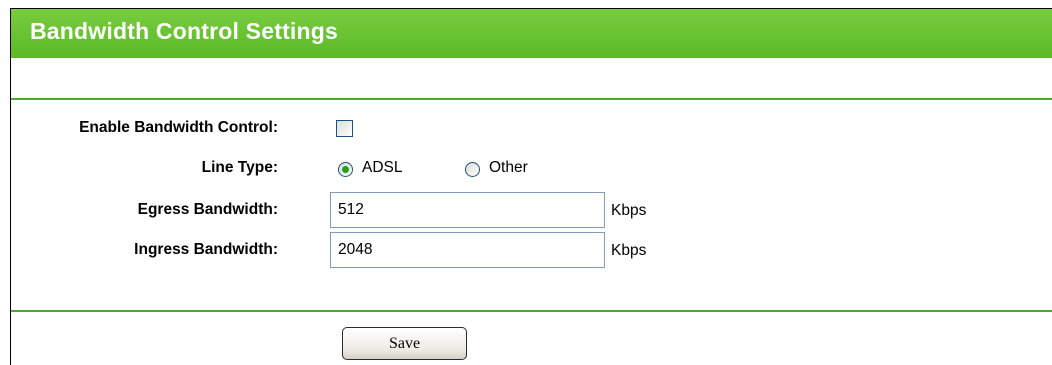 The image size is (1052, 365). Describe the element at coordinates (629, 210) in the screenshot. I see `egress-unit: Kbps` at that location.